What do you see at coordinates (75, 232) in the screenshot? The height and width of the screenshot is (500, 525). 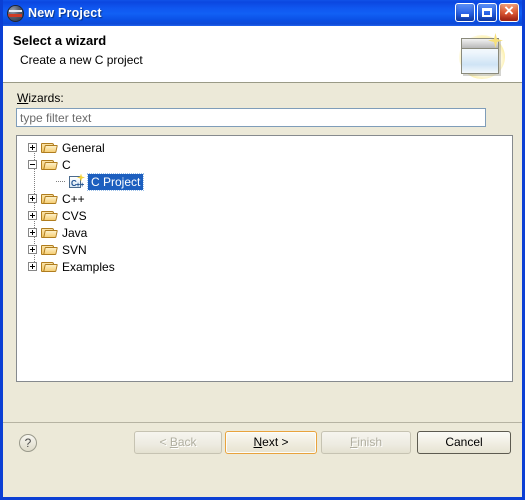 I see `tree-item-label: Java` at bounding box center [75, 232].